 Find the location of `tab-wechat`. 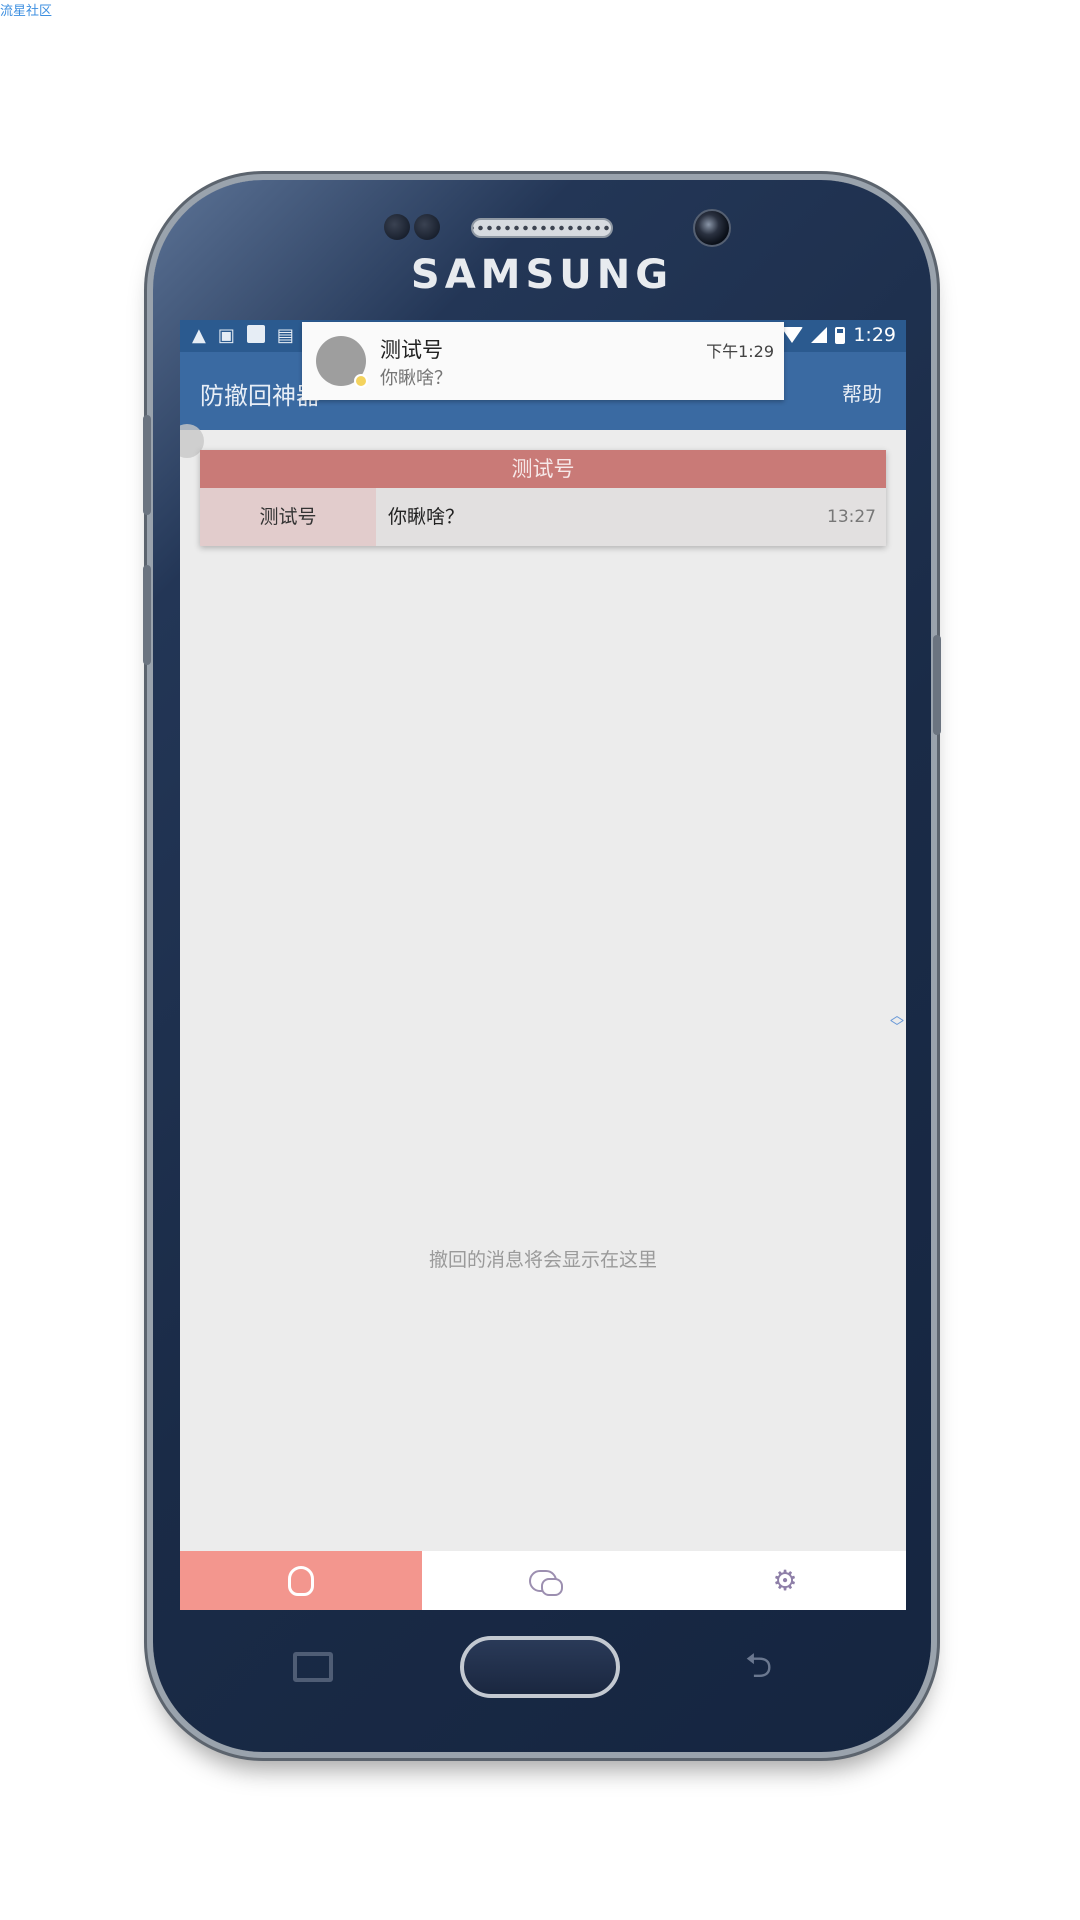

tab-wechat is located at coordinates (543, 1580).